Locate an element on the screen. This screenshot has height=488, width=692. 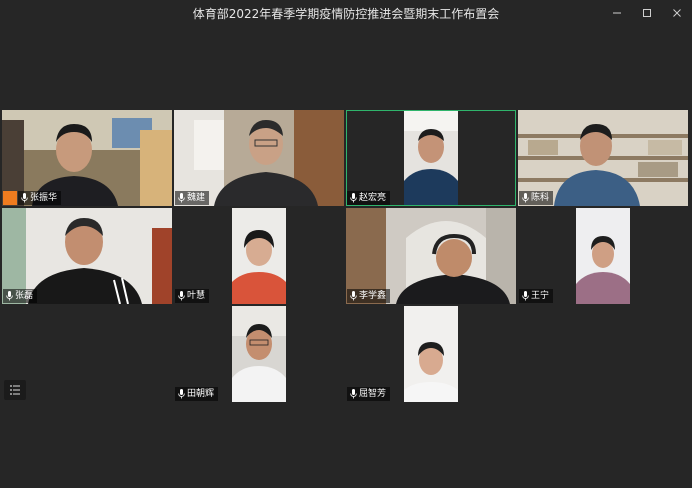
participant-label: 田朝辉 is located at coordinates (197, 394).